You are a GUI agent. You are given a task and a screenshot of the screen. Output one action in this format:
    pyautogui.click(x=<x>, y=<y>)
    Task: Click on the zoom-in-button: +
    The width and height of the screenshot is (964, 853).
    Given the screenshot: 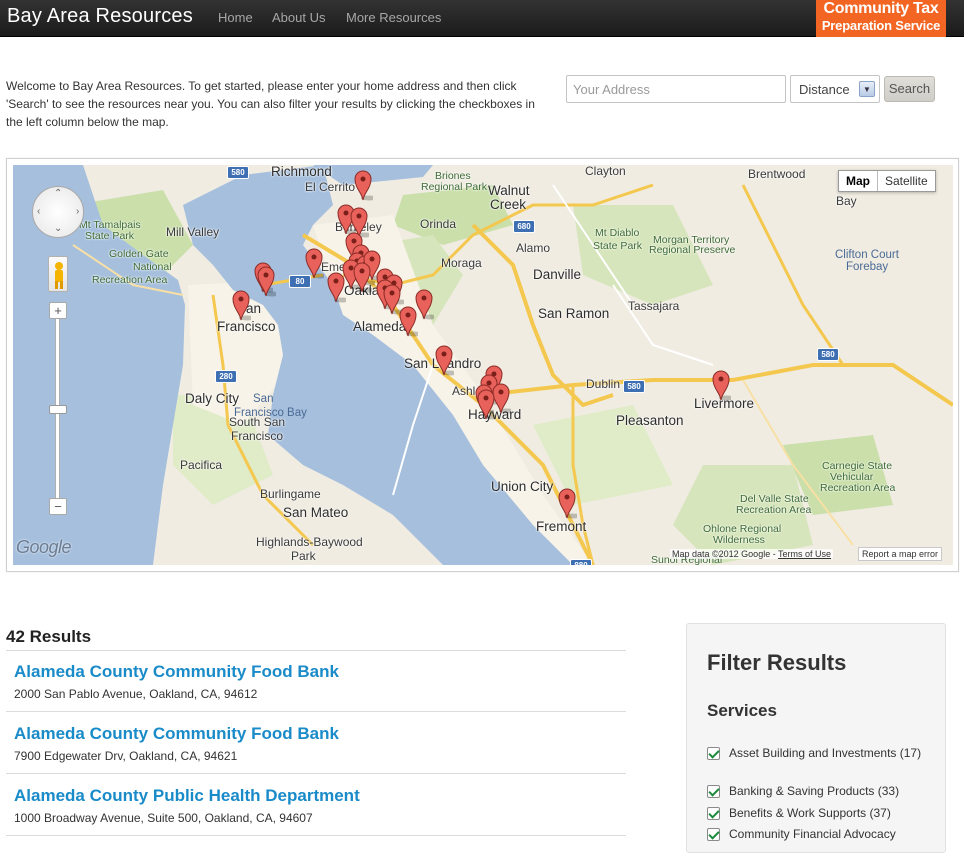 What is the action you would take?
    pyautogui.click(x=58, y=310)
    